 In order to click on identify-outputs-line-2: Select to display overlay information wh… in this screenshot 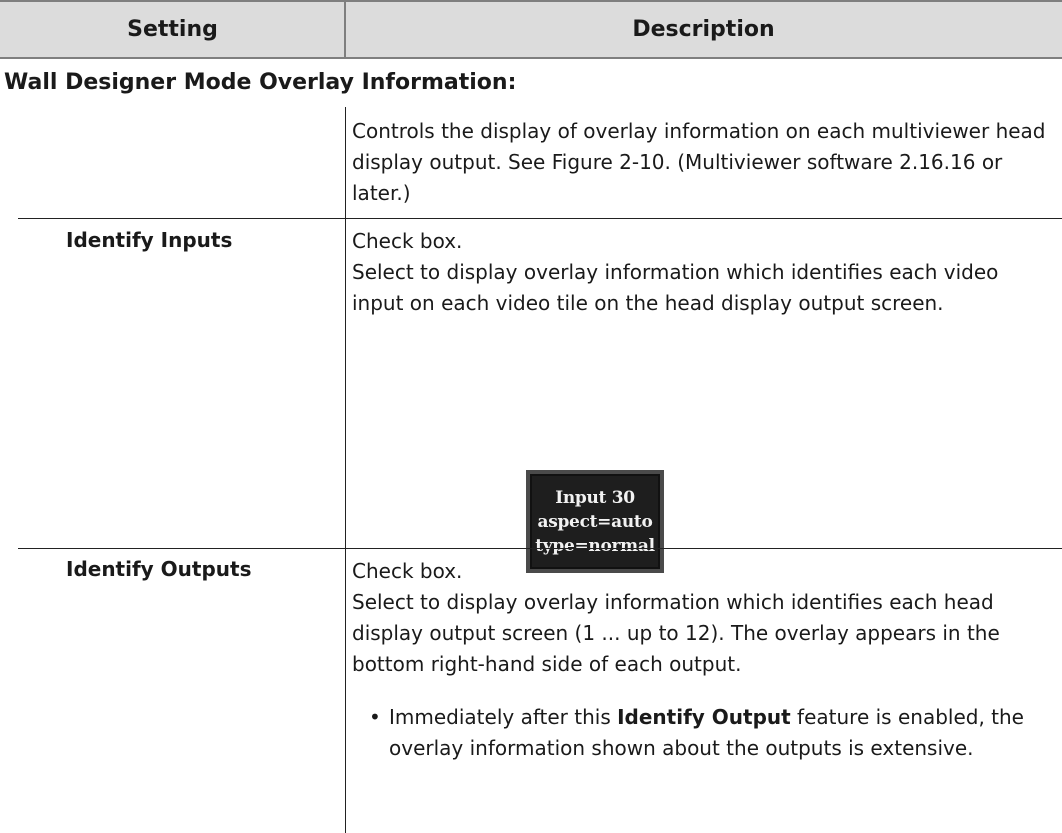, I will do `click(676, 633)`.